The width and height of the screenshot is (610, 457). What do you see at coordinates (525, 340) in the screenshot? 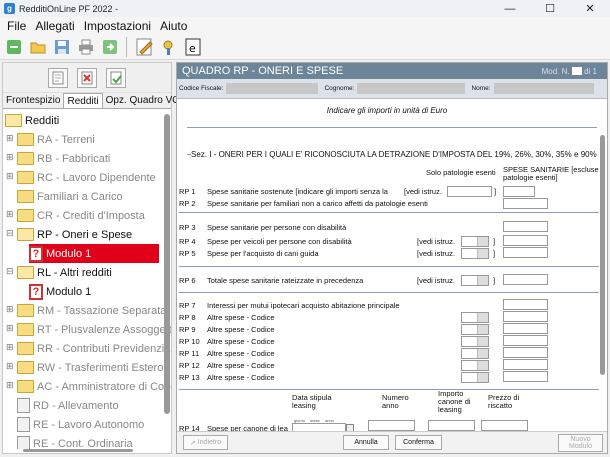
I see `rp10-input` at bounding box center [525, 340].